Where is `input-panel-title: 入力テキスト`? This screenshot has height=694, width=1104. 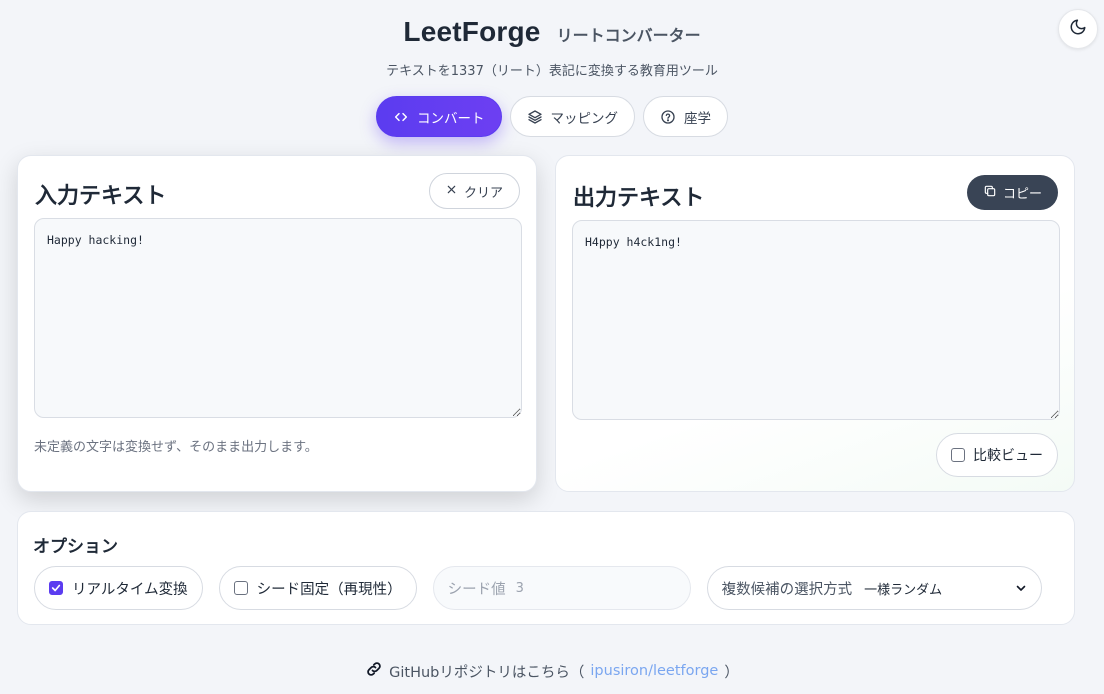 input-panel-title: 入力テキスト is located at coordinates (101, 196).